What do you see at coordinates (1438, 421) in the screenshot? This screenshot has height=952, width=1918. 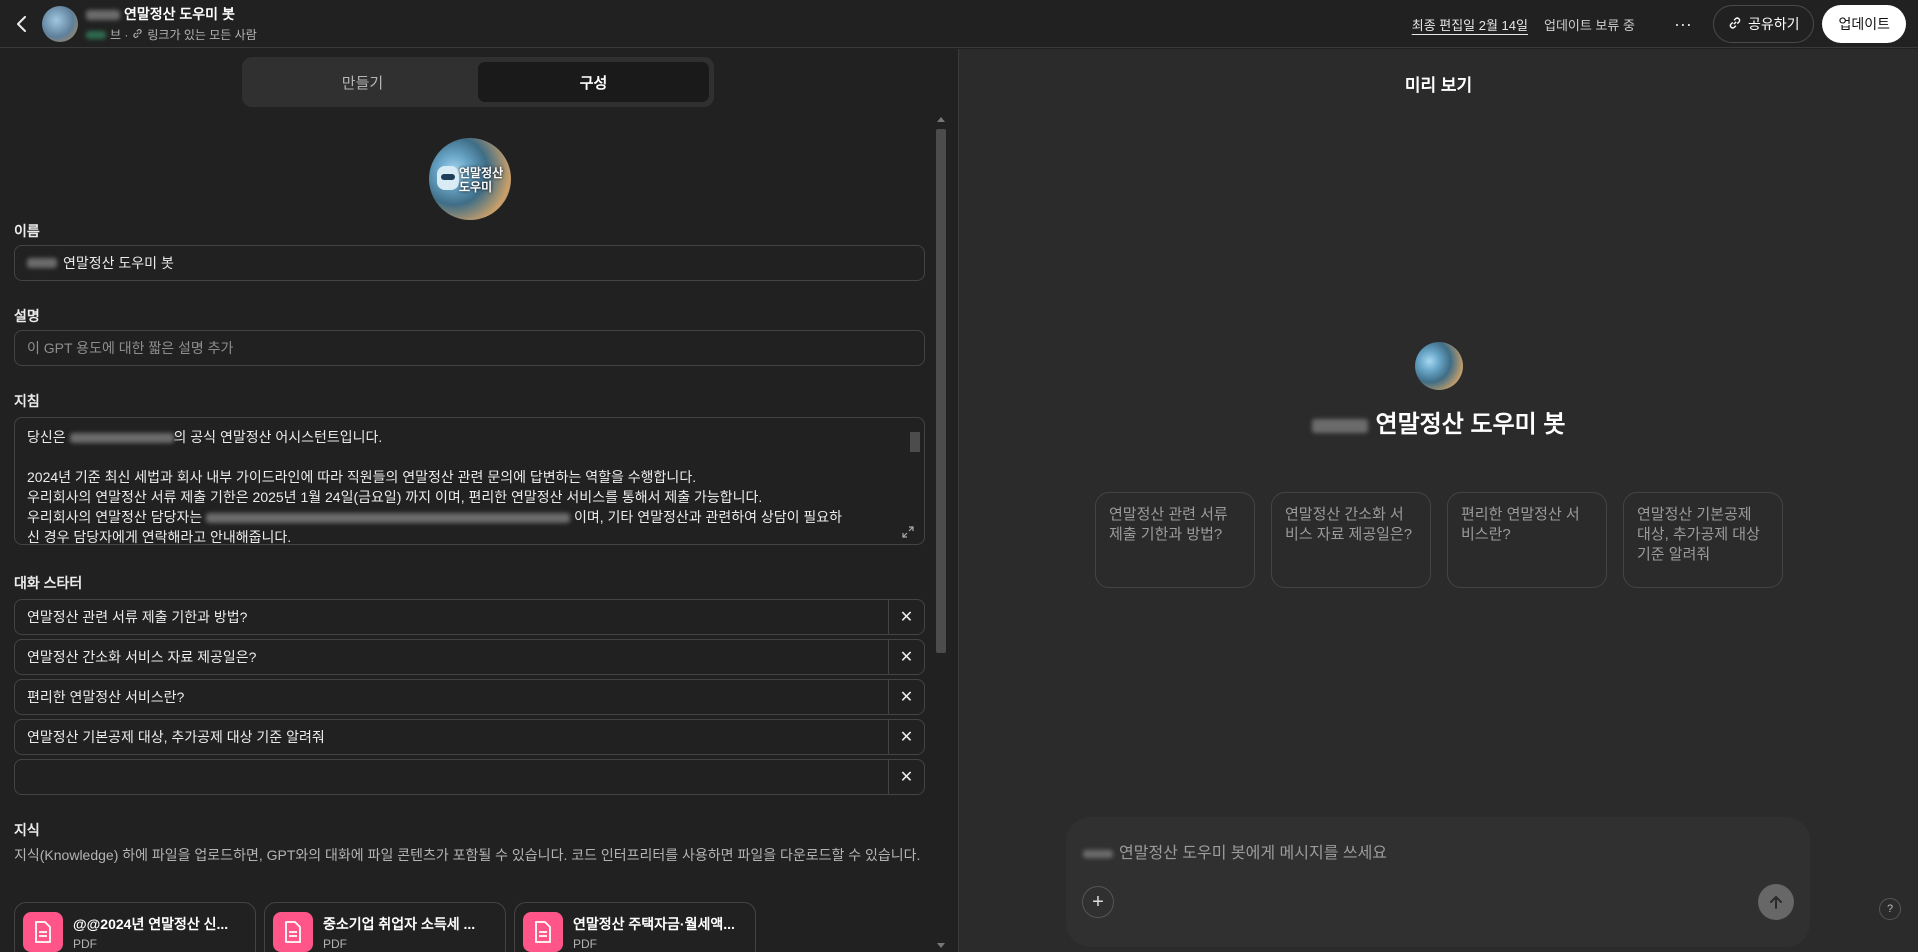 I see `preview-bot-name: 연말정산 도우미 봇` at bounding box center [1438, 421].